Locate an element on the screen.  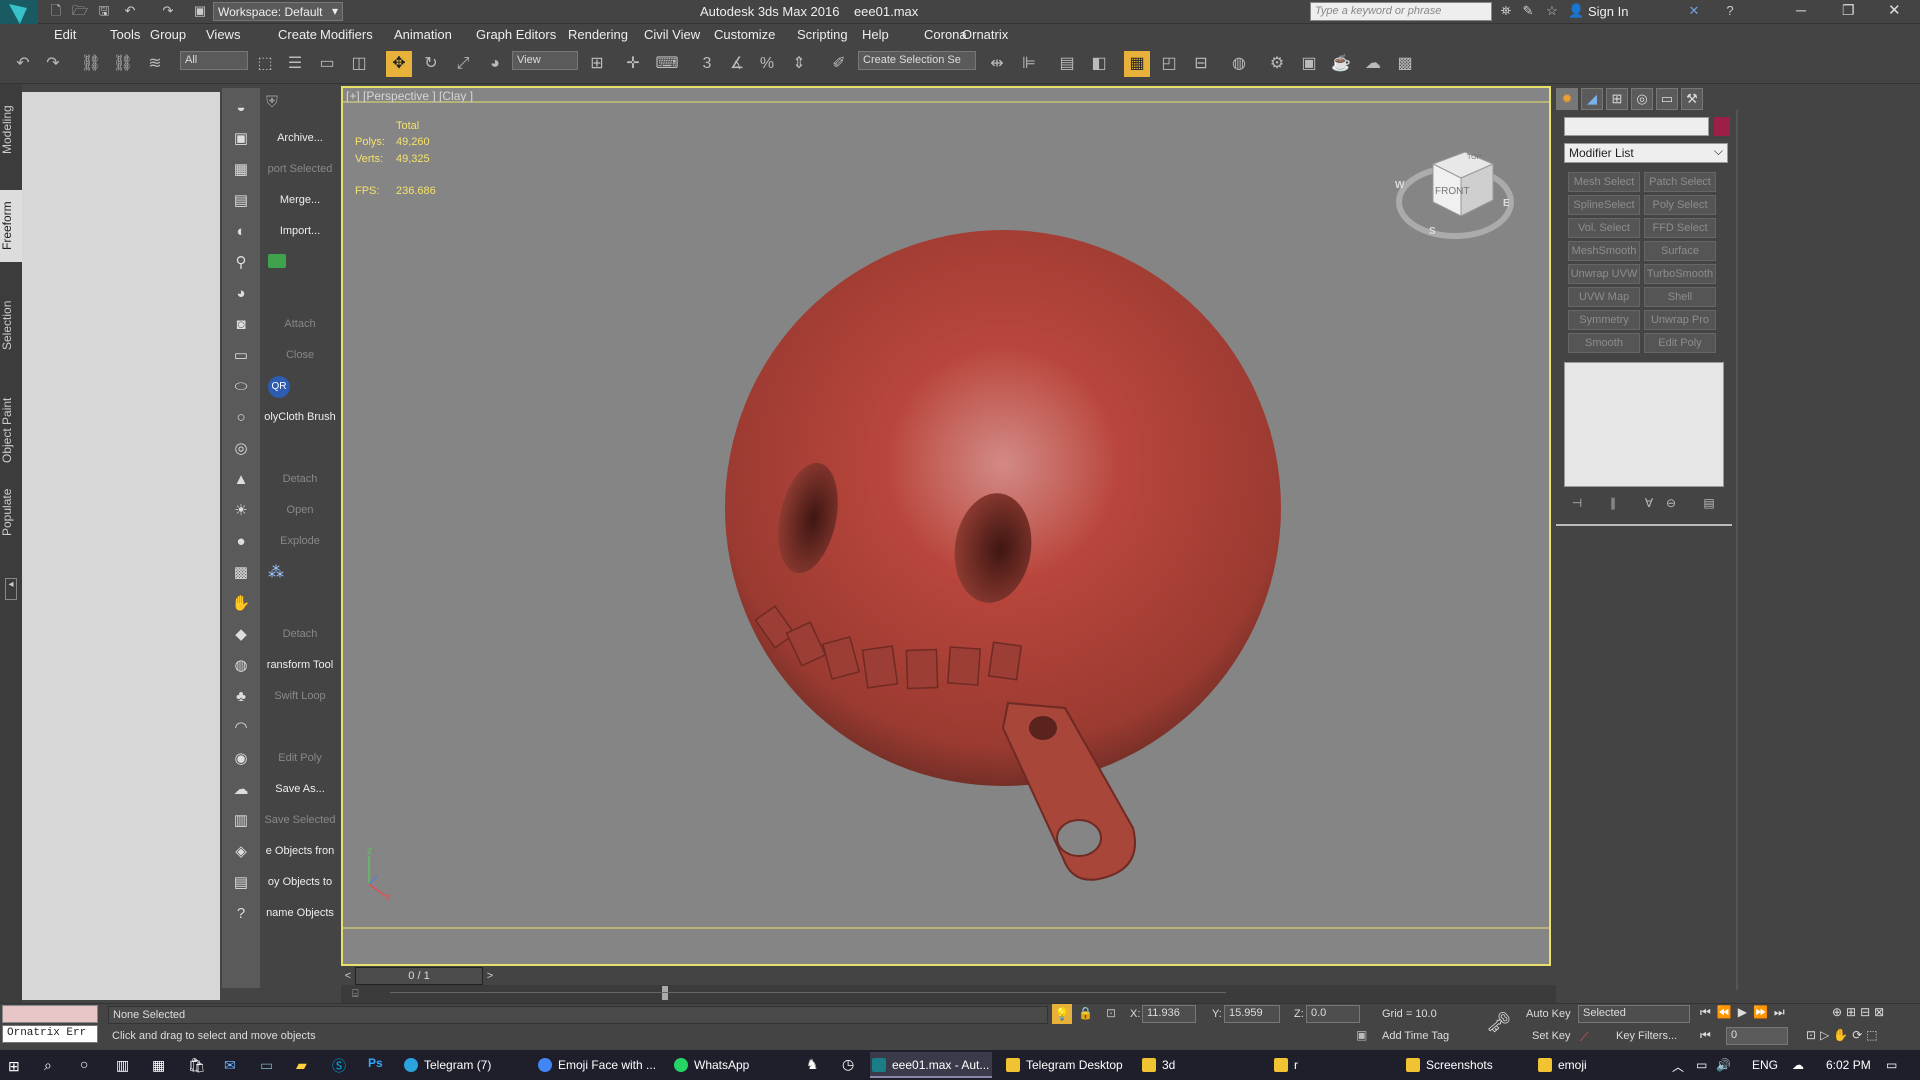
viewcube: TOP FRONT S E W is located at coordinates (1455, 189).